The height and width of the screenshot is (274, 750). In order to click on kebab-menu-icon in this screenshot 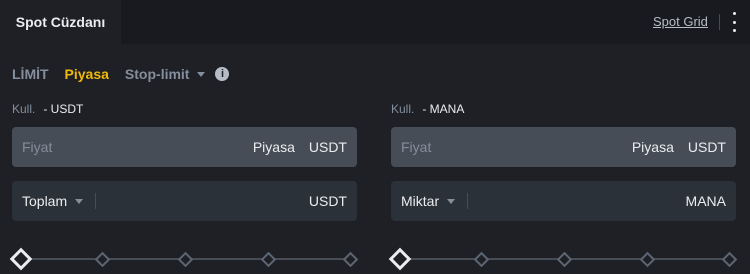, I will do `click(734, 22)`.